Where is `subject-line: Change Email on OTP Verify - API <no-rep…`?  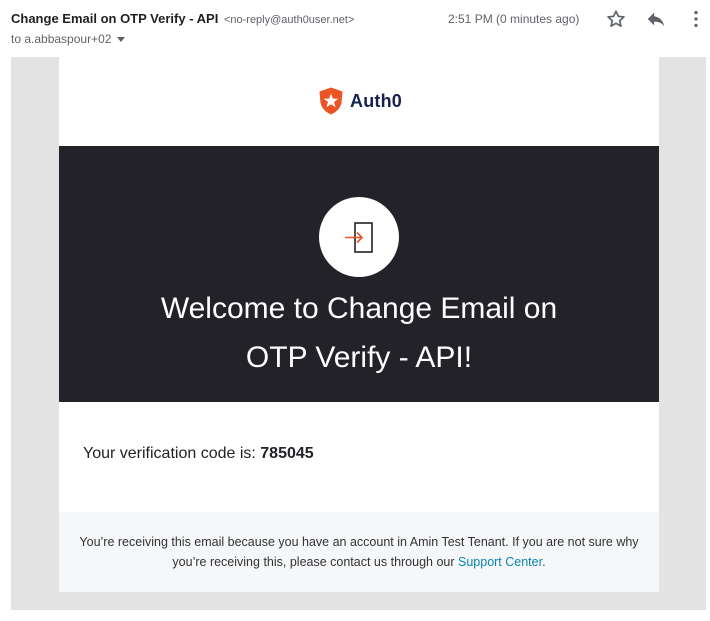
subject-line: Change Email on OTP Verify - API <no-rep… is located at coordinates (182, 18).